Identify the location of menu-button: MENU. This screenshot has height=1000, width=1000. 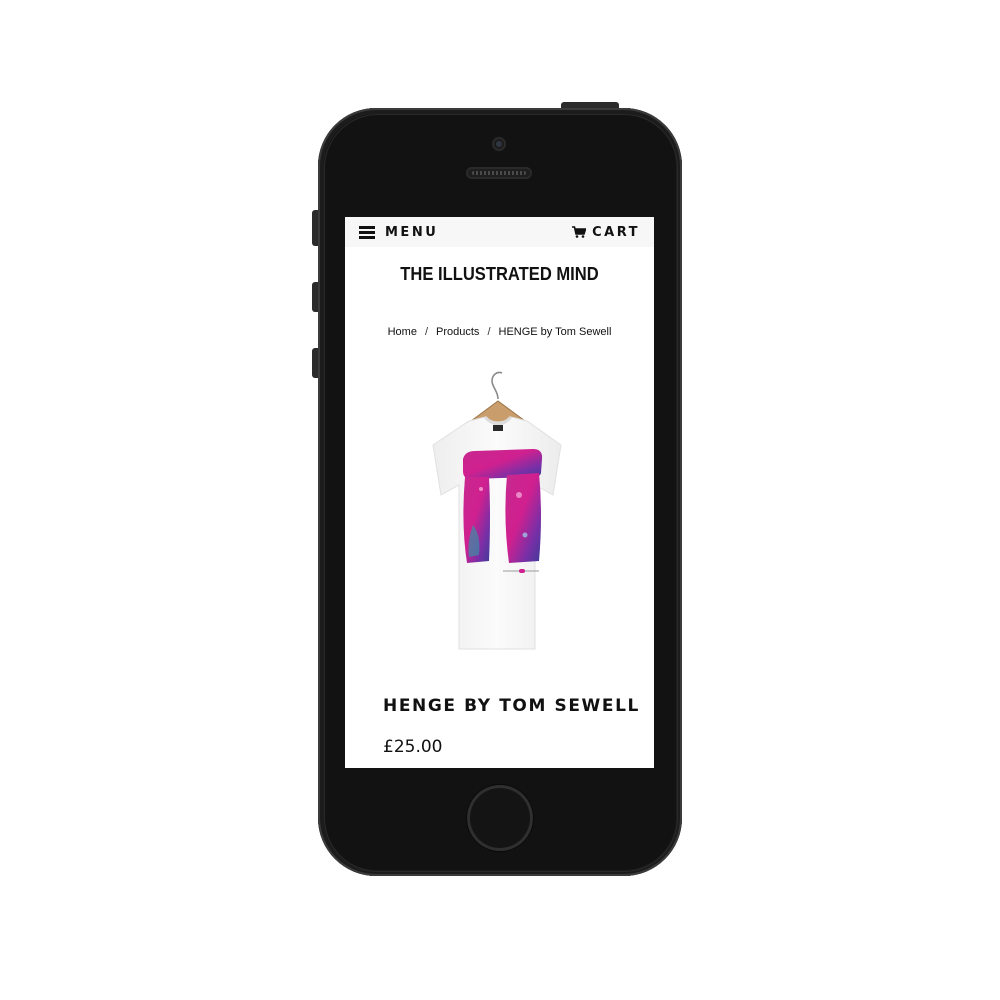
(398, 232).